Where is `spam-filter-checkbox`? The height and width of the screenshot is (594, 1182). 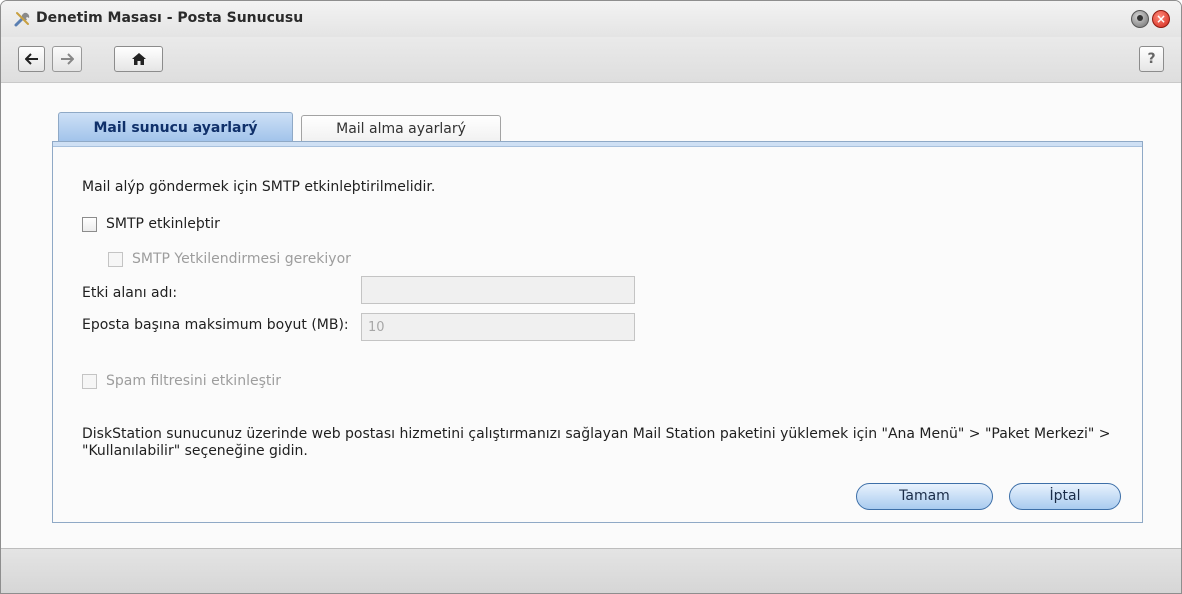
spam-filter-checkbox is located at coordinates (89, 381).